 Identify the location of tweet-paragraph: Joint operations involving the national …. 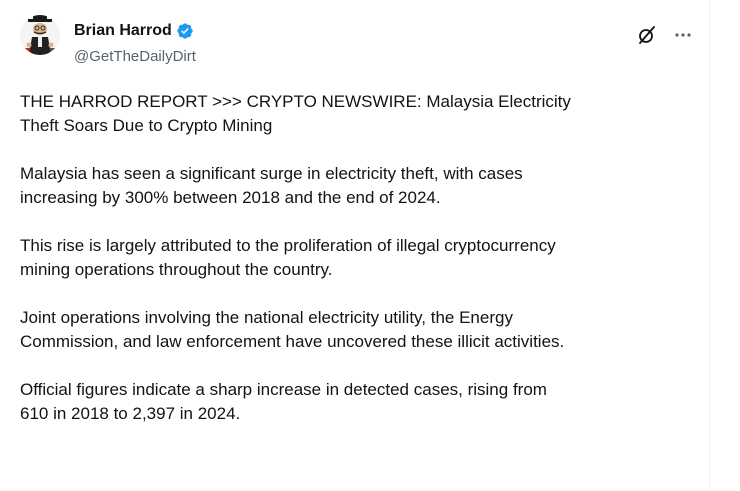
(292, 329).